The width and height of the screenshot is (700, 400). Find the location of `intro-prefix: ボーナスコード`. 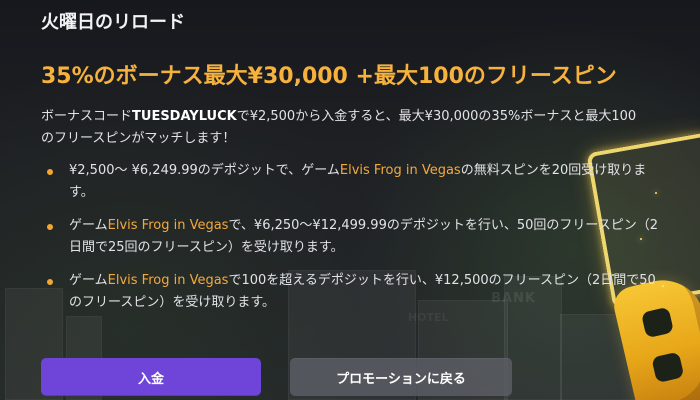

intro-prefix: ボーナスコード is located at coordinates (87, 116).